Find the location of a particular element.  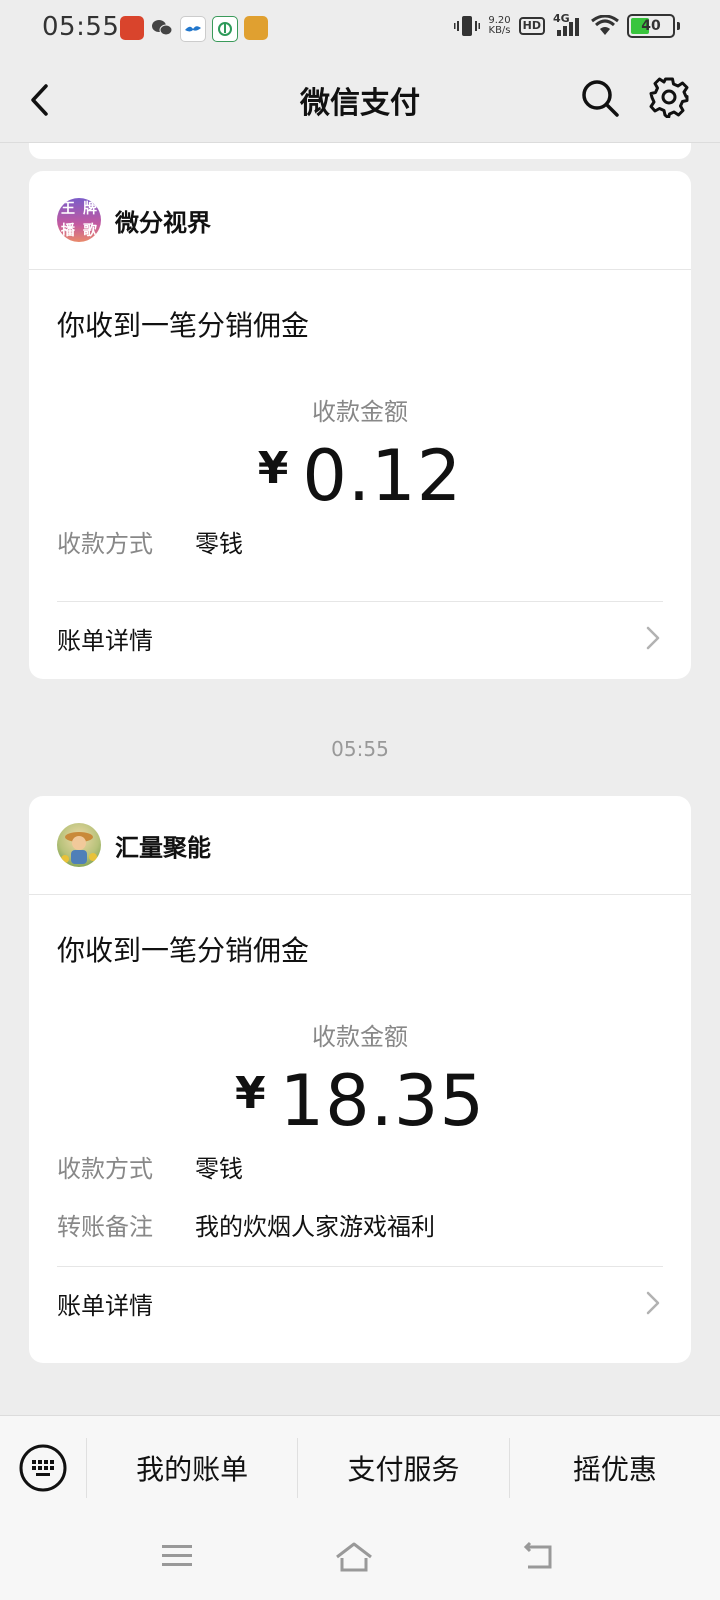

wechat-notification-icon is located at coordinates (162, 28).